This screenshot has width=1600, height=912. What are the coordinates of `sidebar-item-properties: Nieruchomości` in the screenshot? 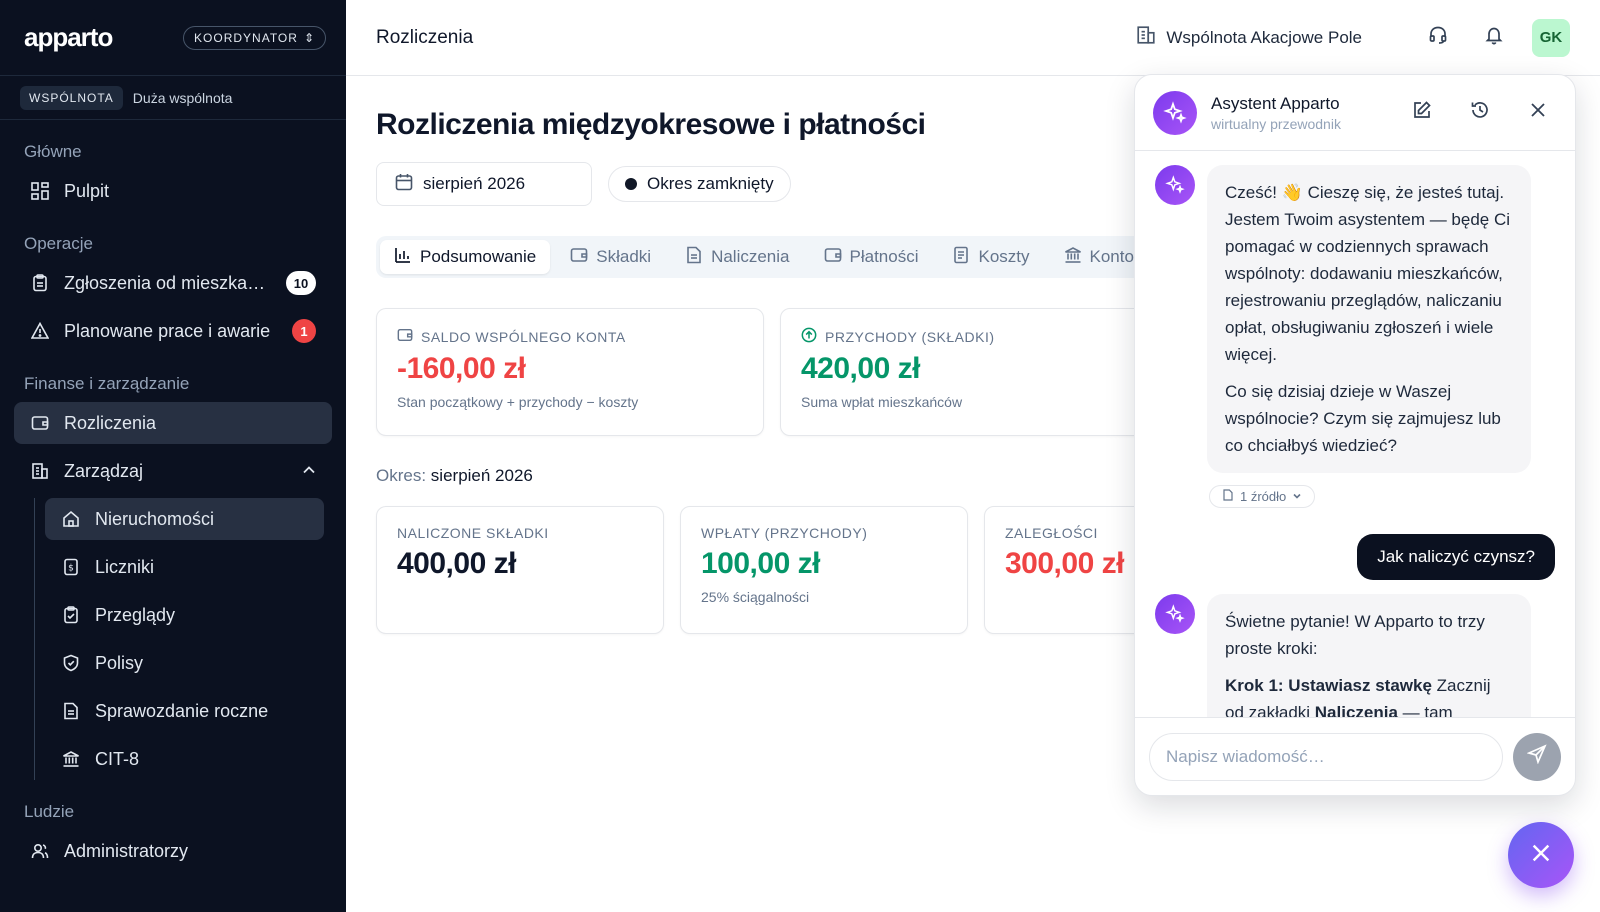 It's located at (184, 519).